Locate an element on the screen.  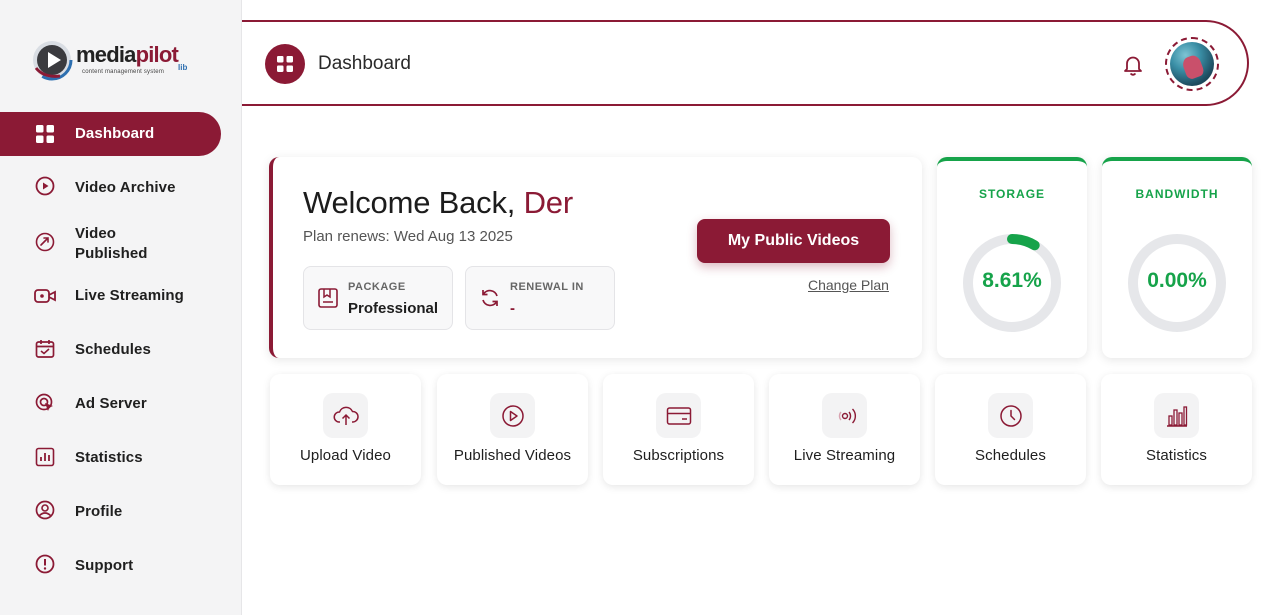
tile-schedules: Schedules is located at coordinates (1010, 429).